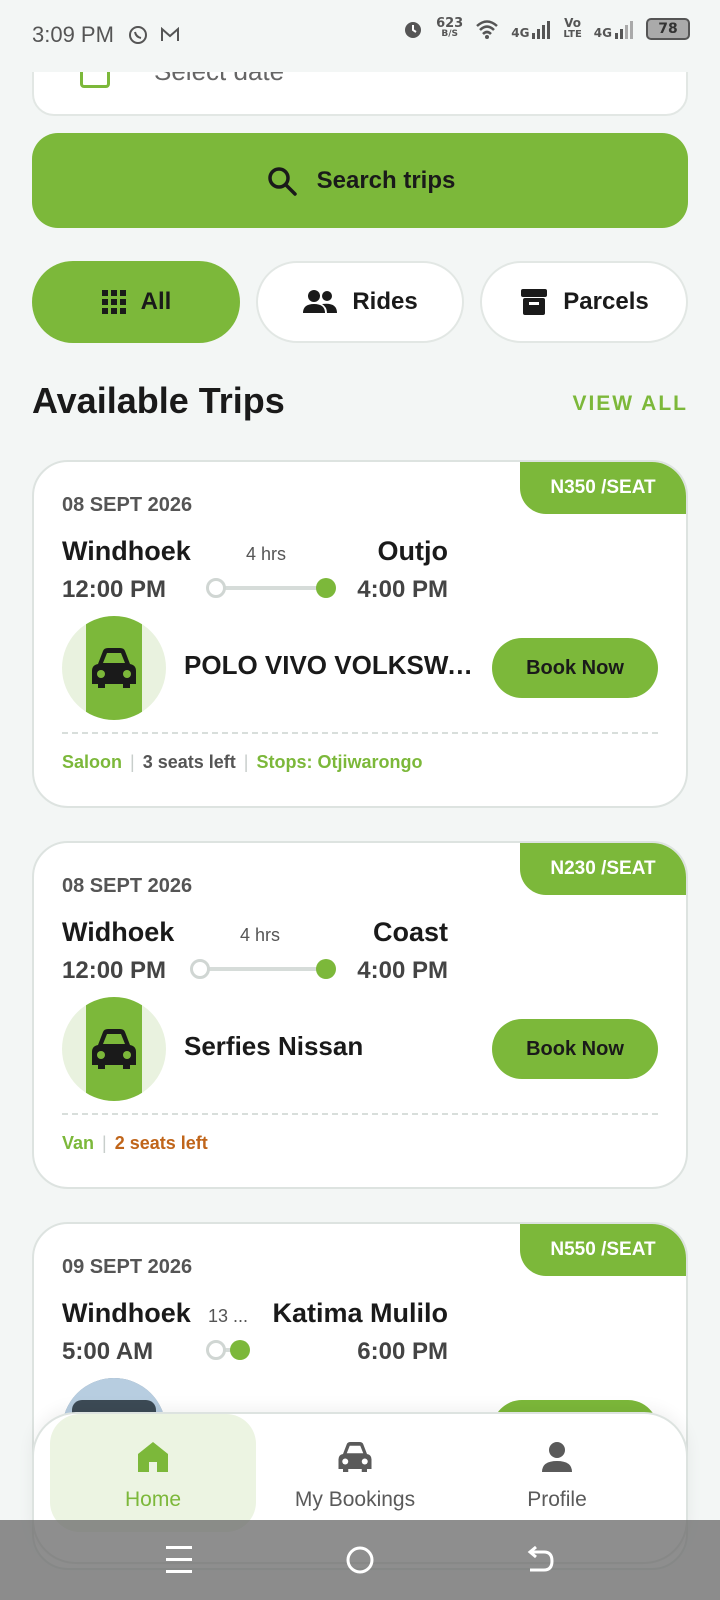 The image size is (720, 1600). What do you see at coordinates (153, 1457) in the screenshot?
I see `home-icon` at bounding box center [153, 1457].